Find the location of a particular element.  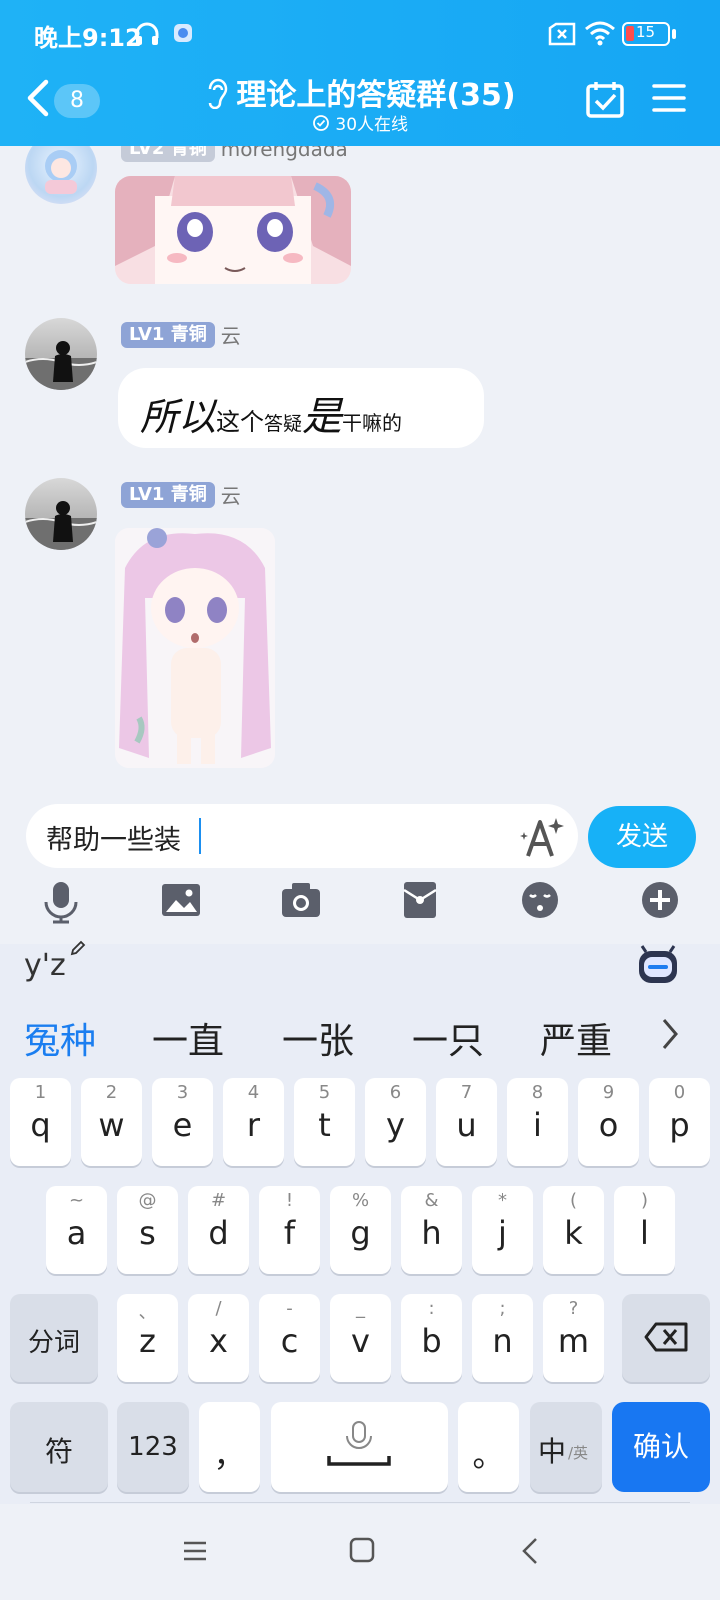

key-u: 7u is located at coordinates (466, 1122).